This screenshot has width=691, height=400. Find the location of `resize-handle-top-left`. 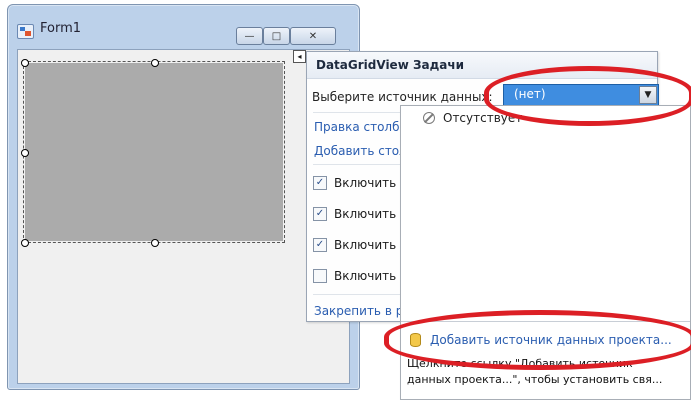

resize-handle-top-left is located at coordinates (25, 63).